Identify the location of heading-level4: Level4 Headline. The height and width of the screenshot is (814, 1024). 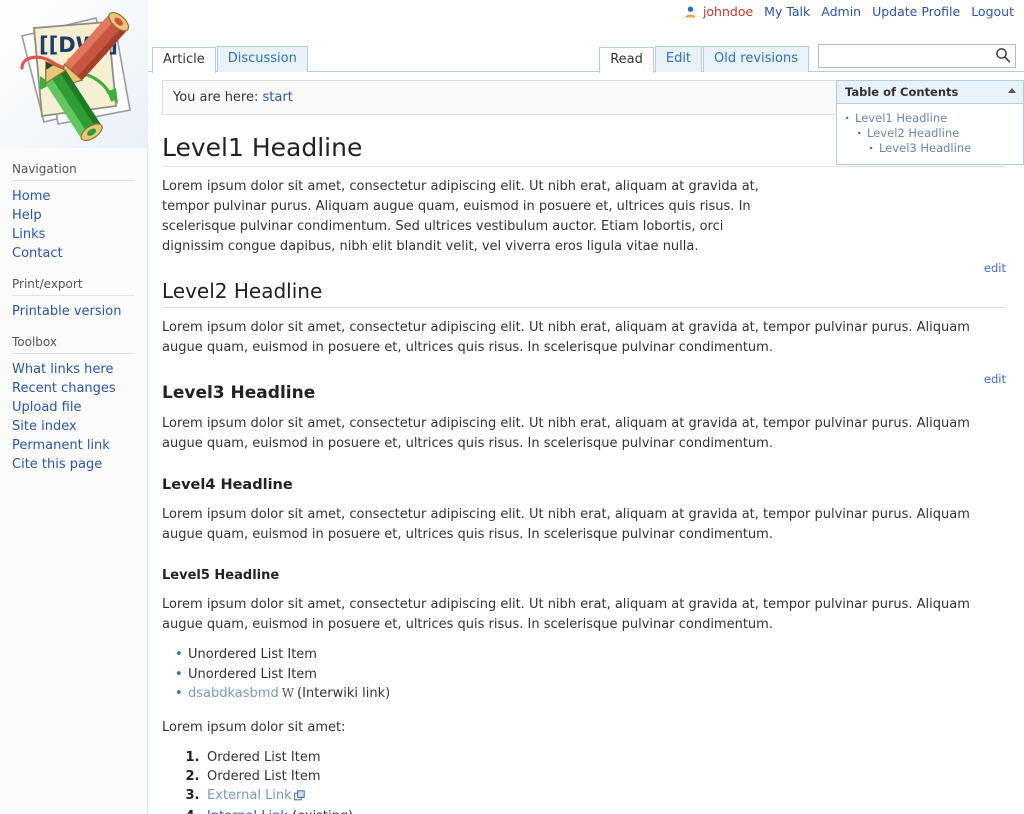
(227, 485).